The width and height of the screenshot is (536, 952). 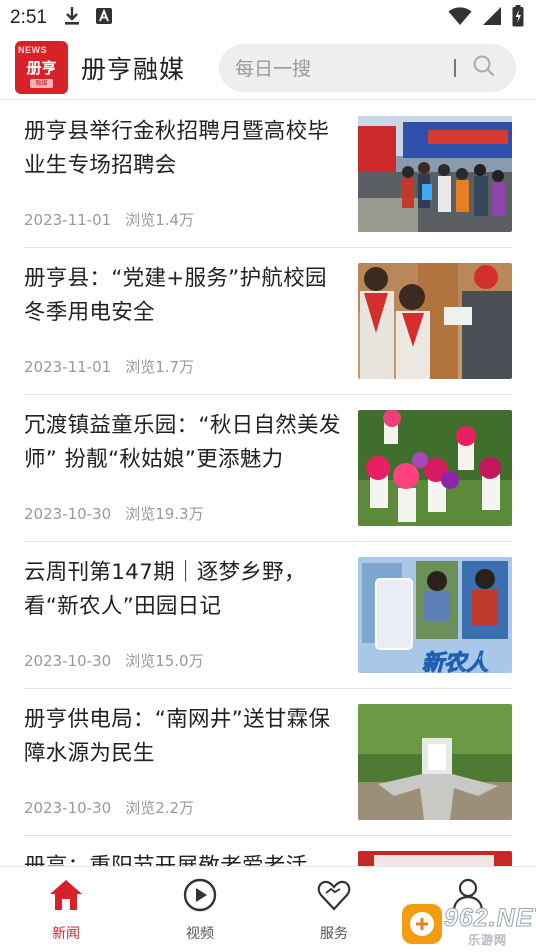 I want to click on nav-tab-video: 视频, so click(x=200, y=909).